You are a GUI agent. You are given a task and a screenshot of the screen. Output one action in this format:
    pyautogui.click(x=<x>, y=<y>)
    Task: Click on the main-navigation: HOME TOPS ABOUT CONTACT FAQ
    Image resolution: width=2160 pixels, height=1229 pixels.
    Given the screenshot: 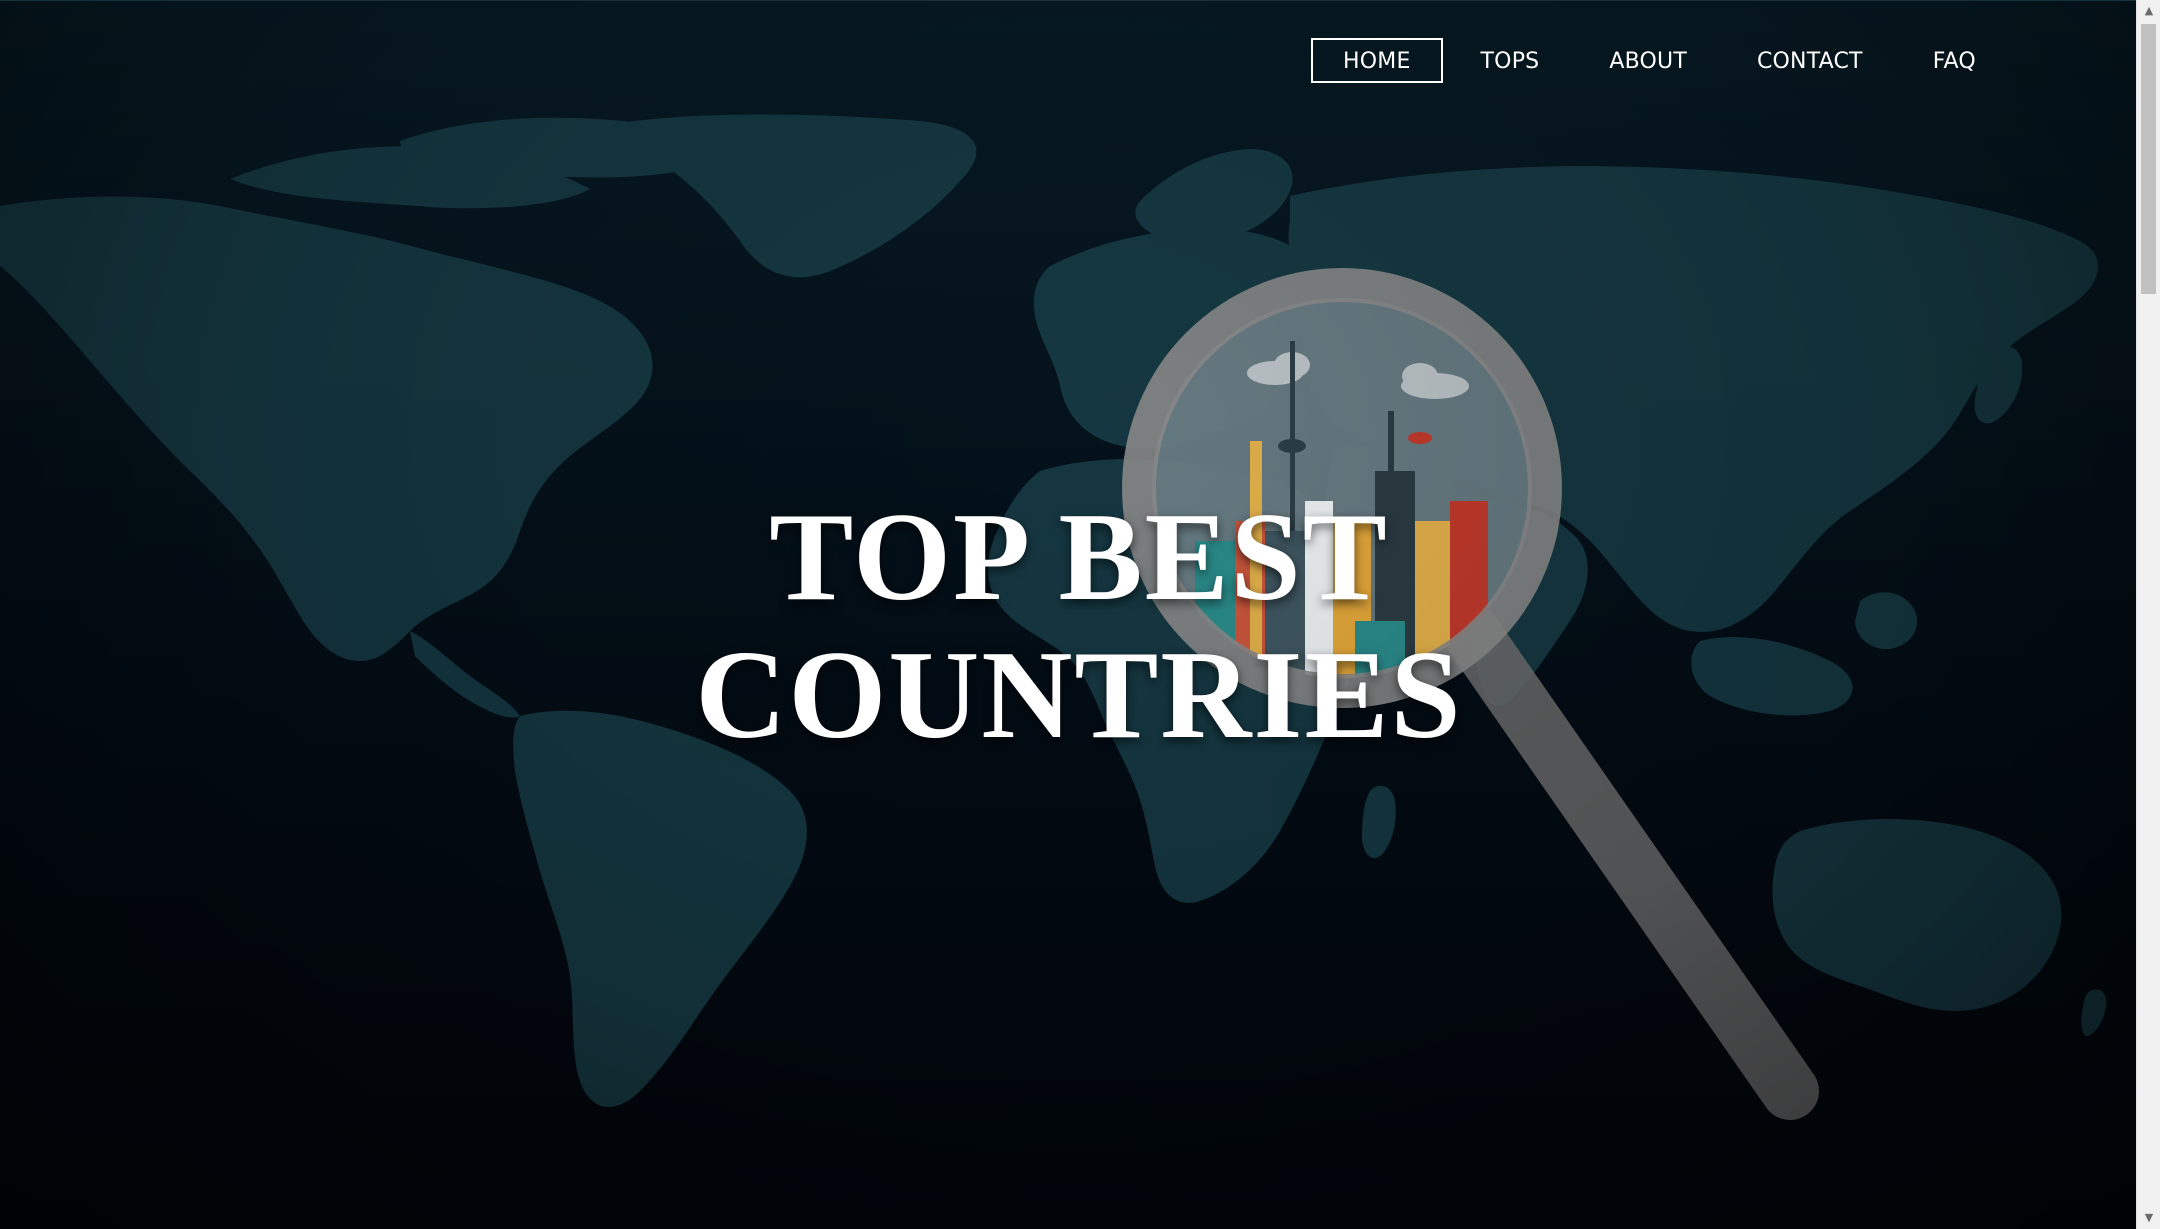 What is the action you would take?
    pyautogui.click(x=1662, y=60)
    